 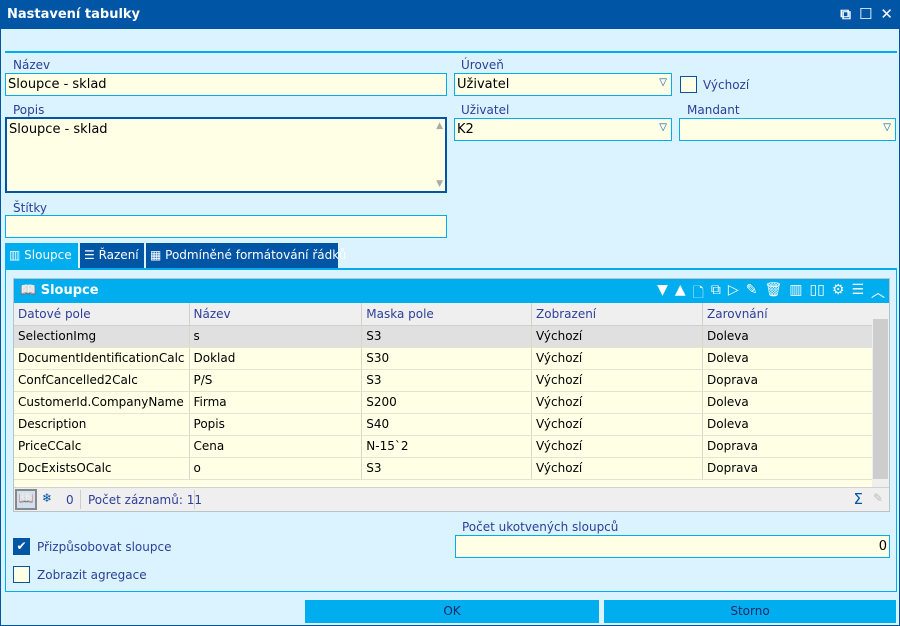 What do you see at coordinates (194, 499) in the screenshot?
I see `separator` at bounding box center [194, 499].